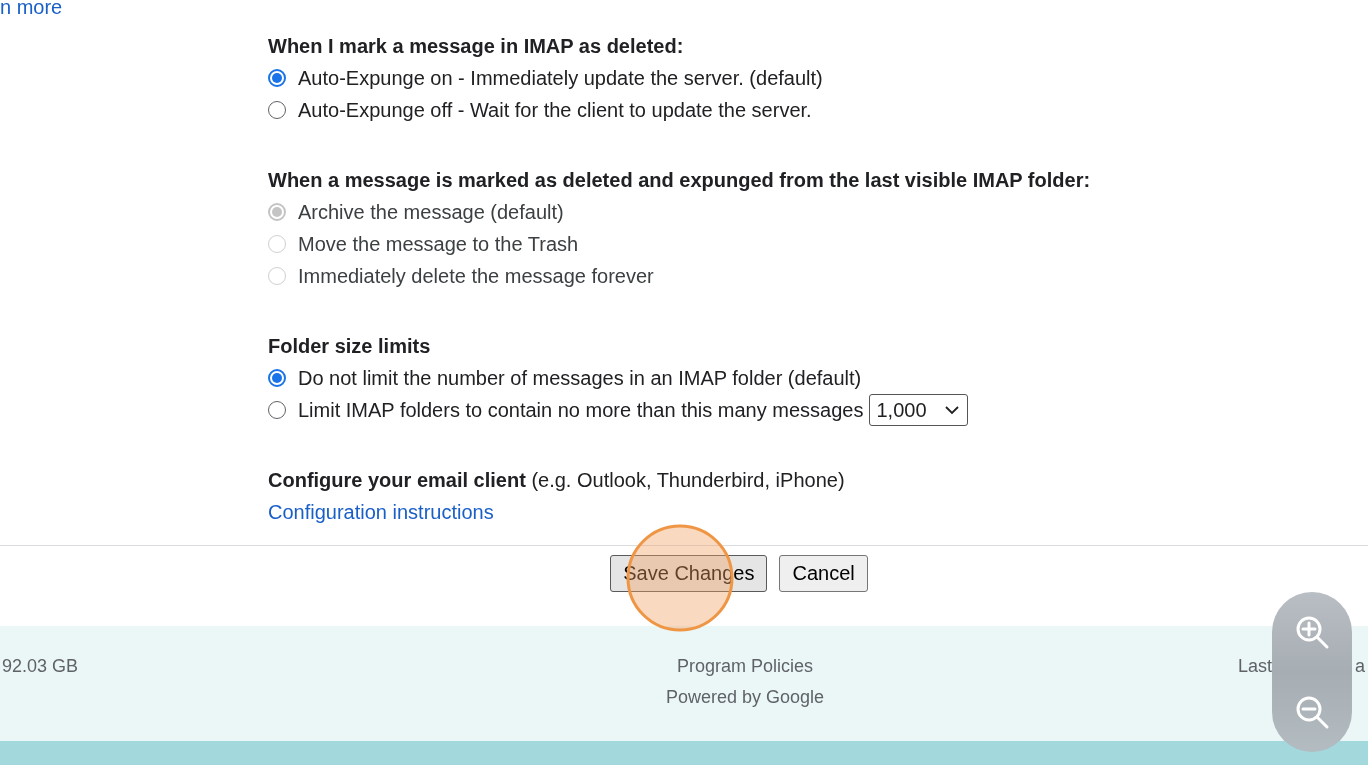  What do you see at coordinates (1312, 632) in the screenshot?
I see `zoom-in-icon` at bounding box center [1312, 632].